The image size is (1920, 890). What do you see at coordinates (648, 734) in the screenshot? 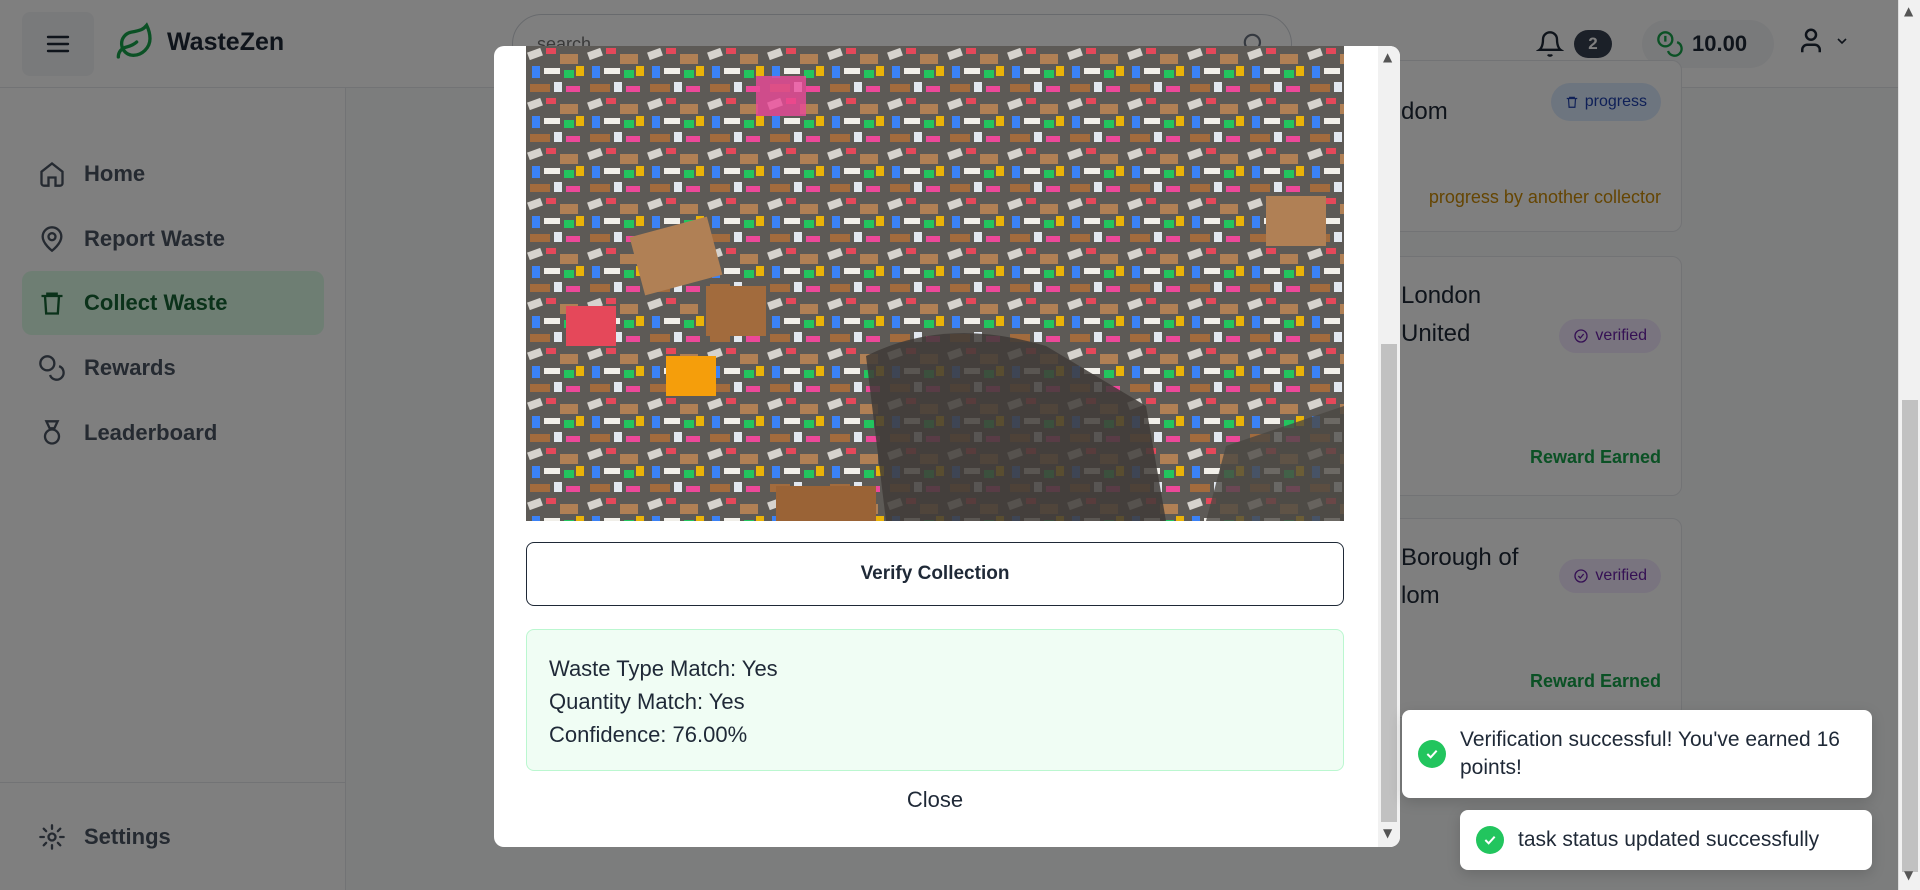
I see `confidence: Confidence: 76.00%` at bounding box center [648, 734].